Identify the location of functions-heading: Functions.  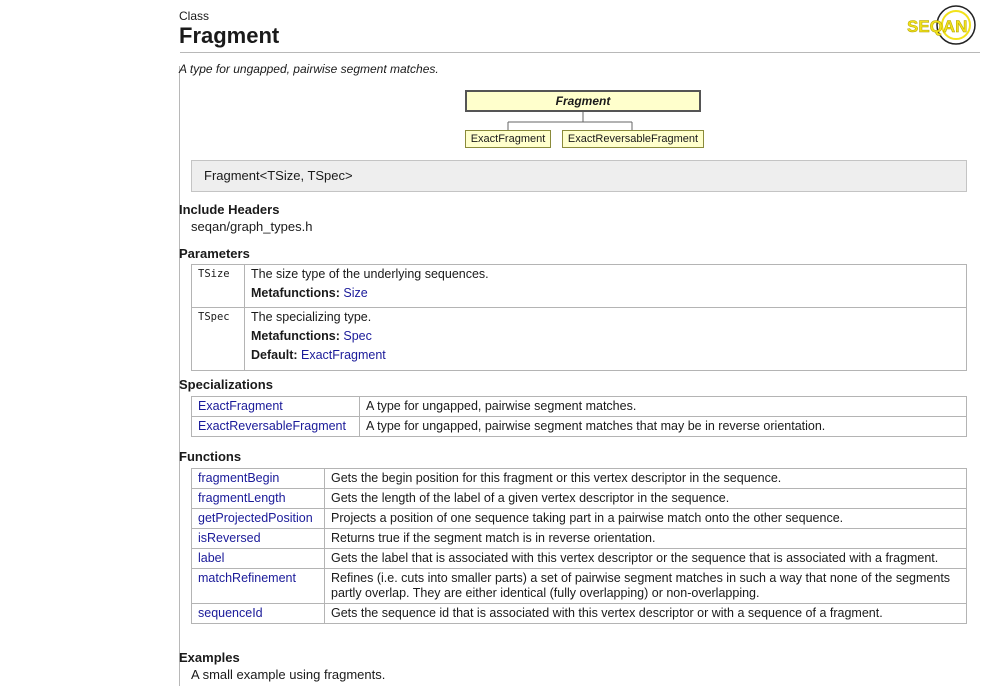
(210, 456).